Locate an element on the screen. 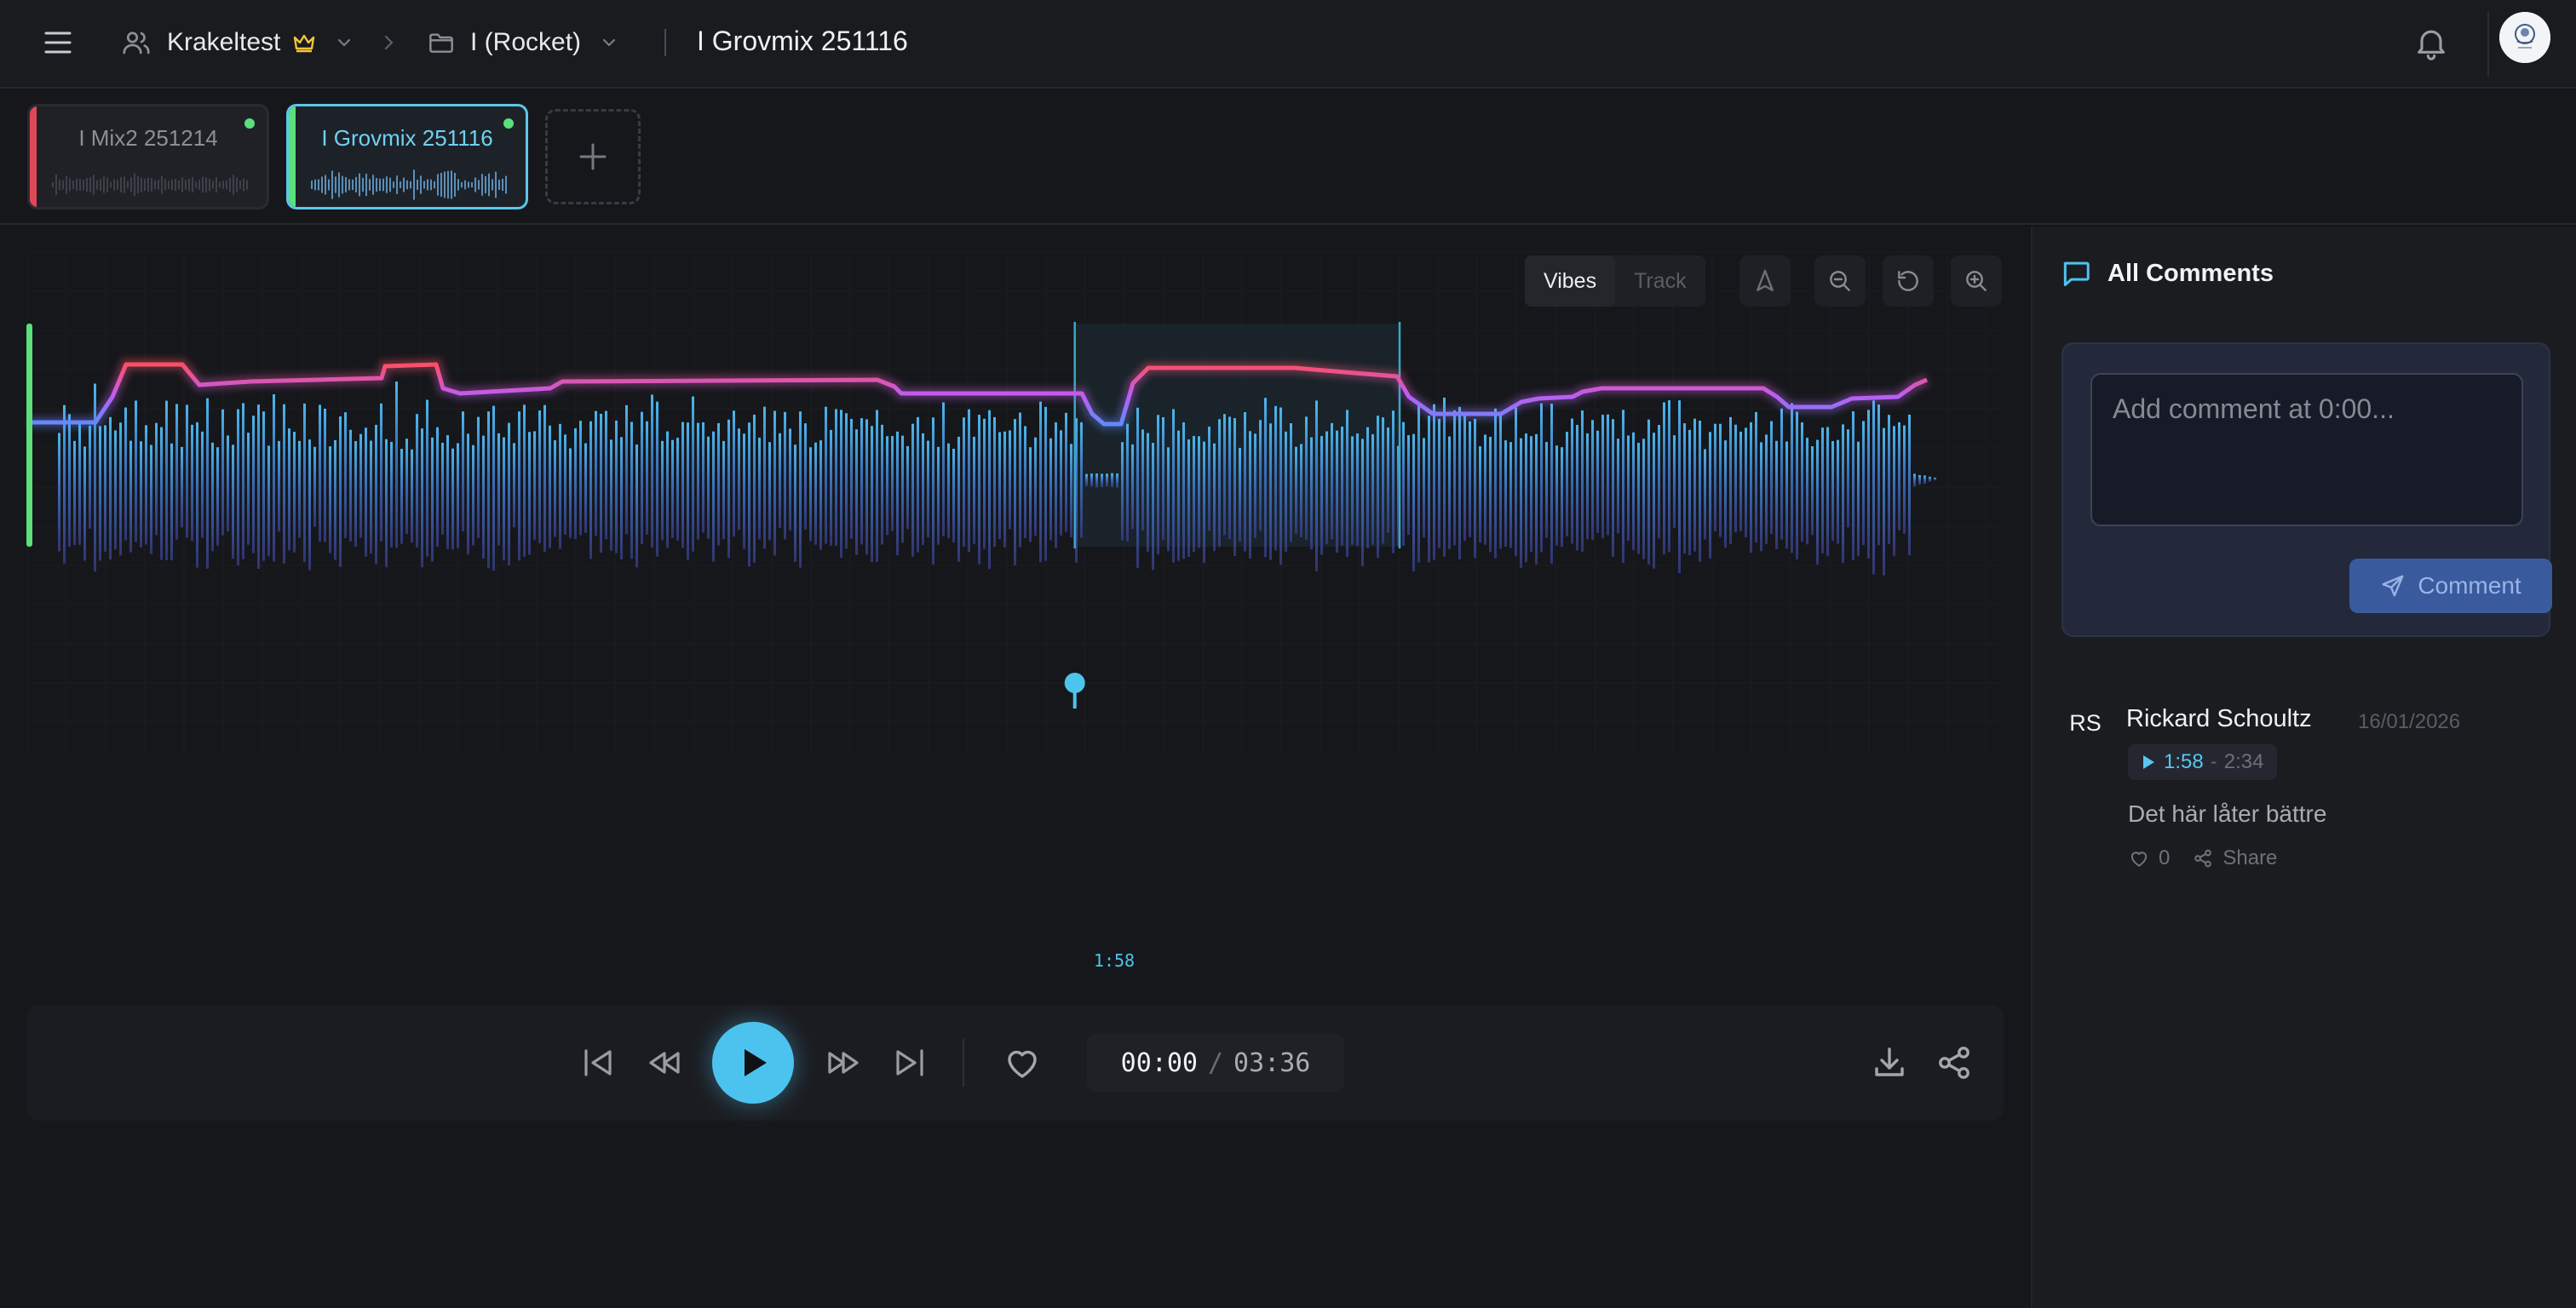 The height and width of the screenshot is (1308, 2576). like-button: 0 is located at coordinates (2149, 858).